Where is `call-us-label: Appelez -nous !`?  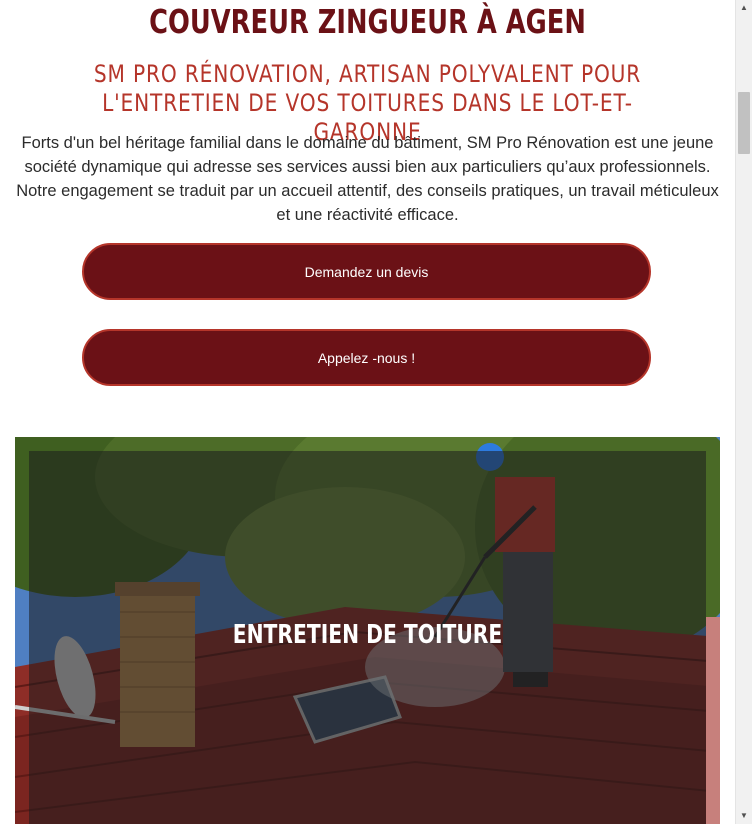
call-us-label: Appelez -nous ! is located at coordinates (366, 357).